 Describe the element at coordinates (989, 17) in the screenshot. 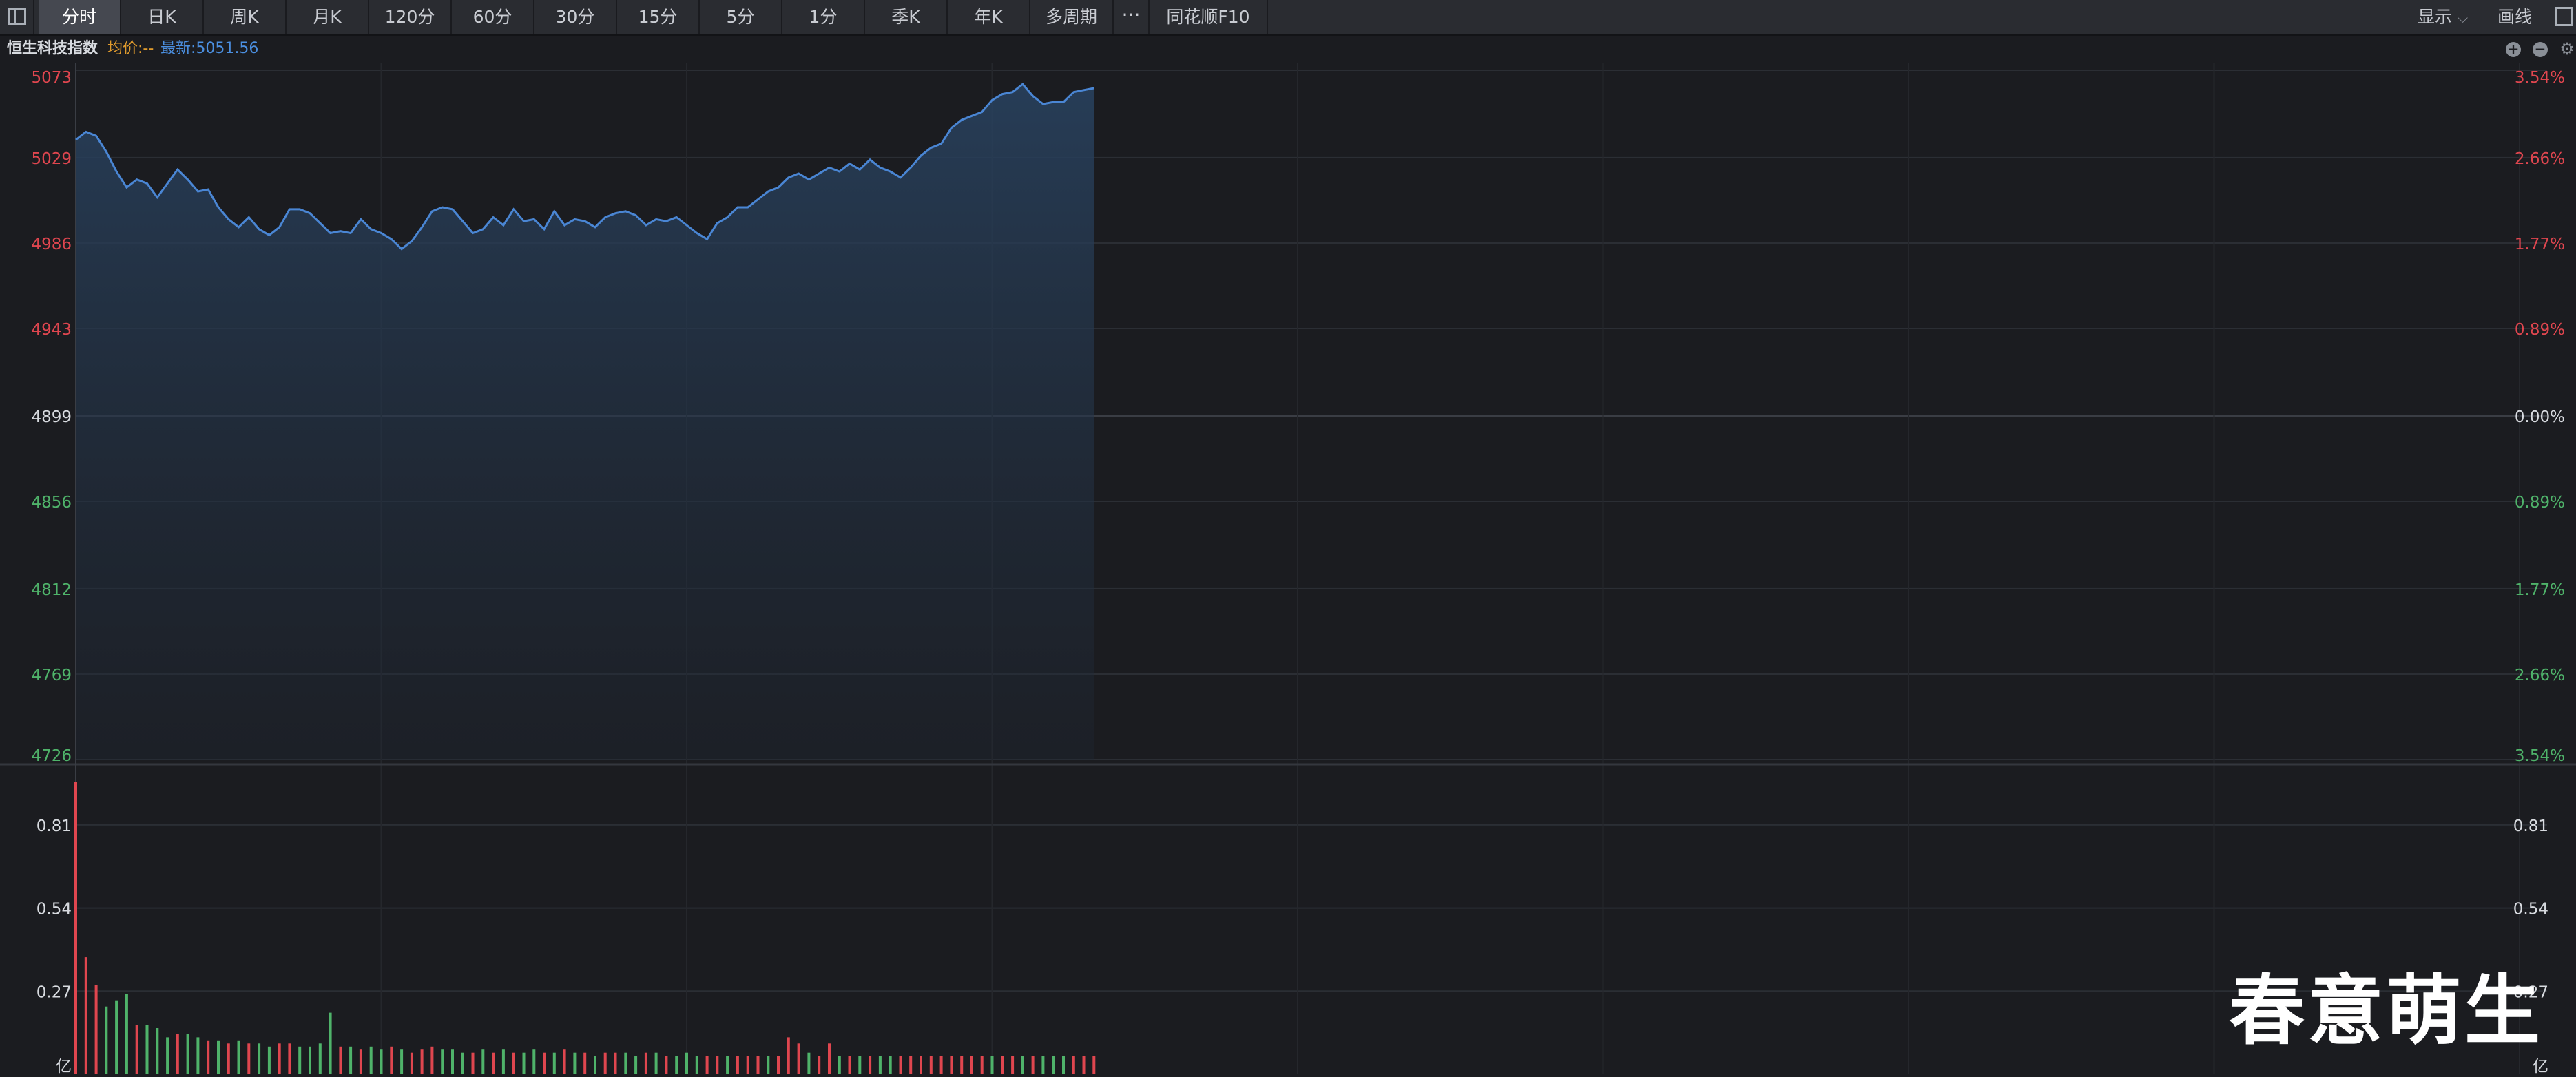

I see `tab-yearly-k: 年K` at that location.